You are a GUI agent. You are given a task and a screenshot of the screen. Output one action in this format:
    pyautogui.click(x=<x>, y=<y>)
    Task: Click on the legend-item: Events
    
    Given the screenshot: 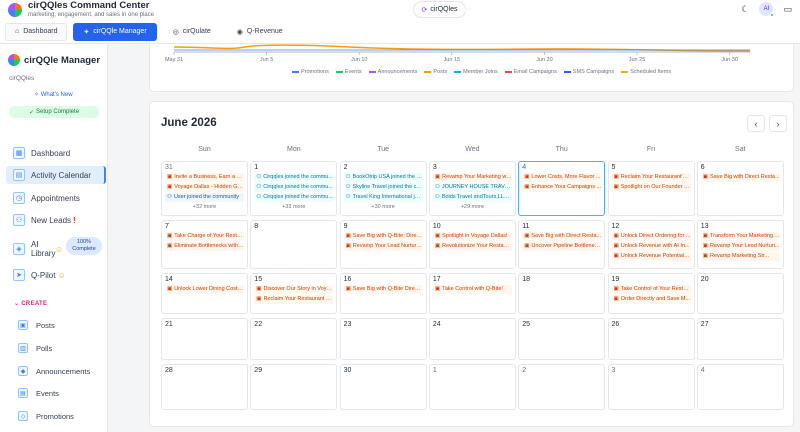 What is the action you would take?
    pyautogui.click(x=348, y=72)
    